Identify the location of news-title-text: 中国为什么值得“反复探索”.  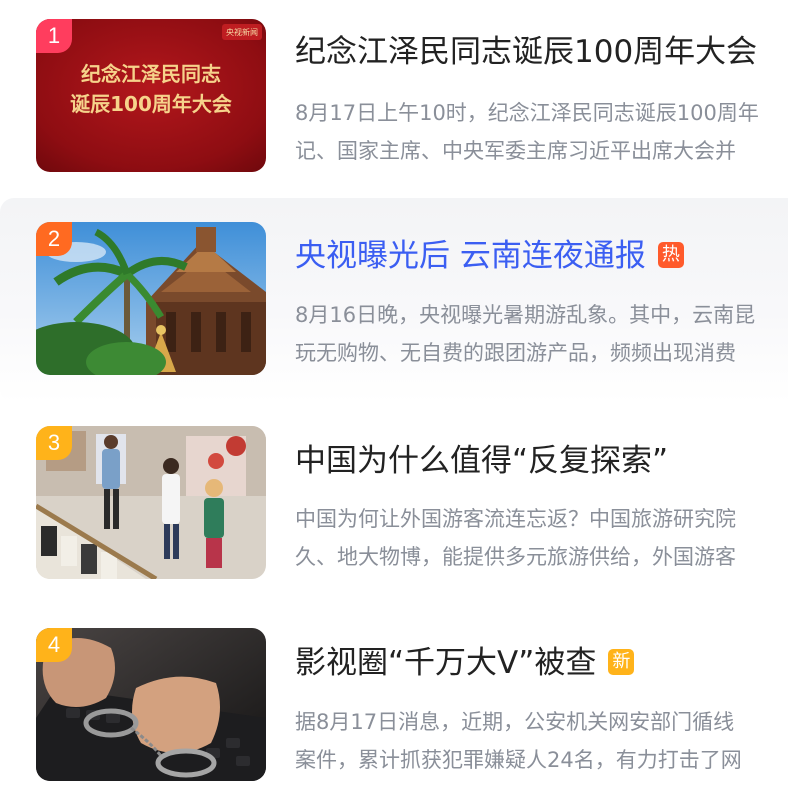
(481, 461).